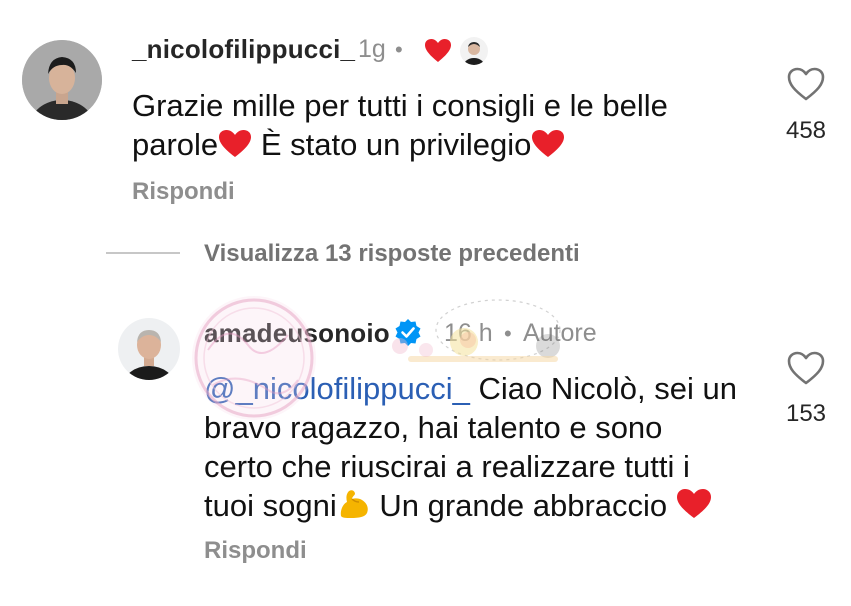 This screenshot has width=851, height=606. I want to click on comment-username: amadeusonoio, so click(297, 333).